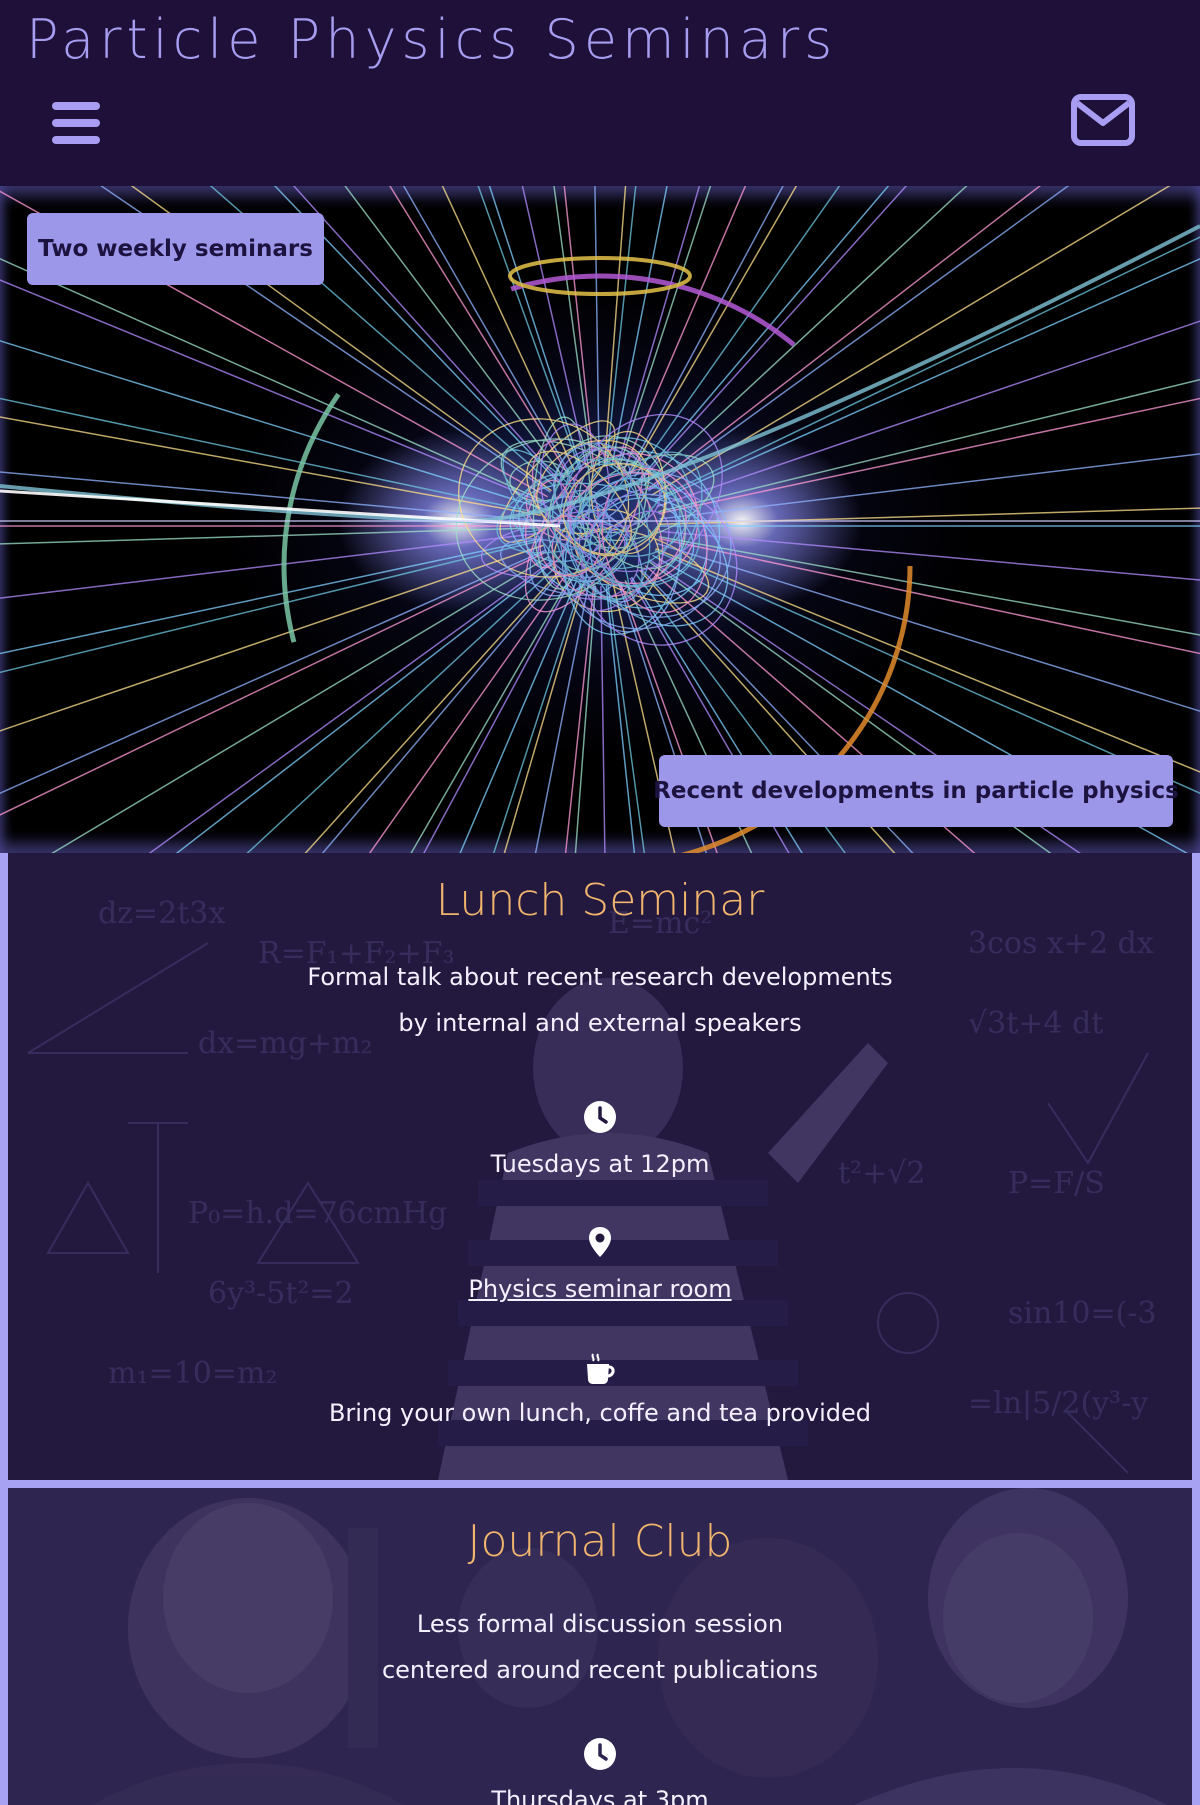 This screenshot has width=1200, height=1805. What do you see at coordinates (77, 123) in the screenshot?
I see `hamburger-menu-icon` at bounding box center [77, 123].